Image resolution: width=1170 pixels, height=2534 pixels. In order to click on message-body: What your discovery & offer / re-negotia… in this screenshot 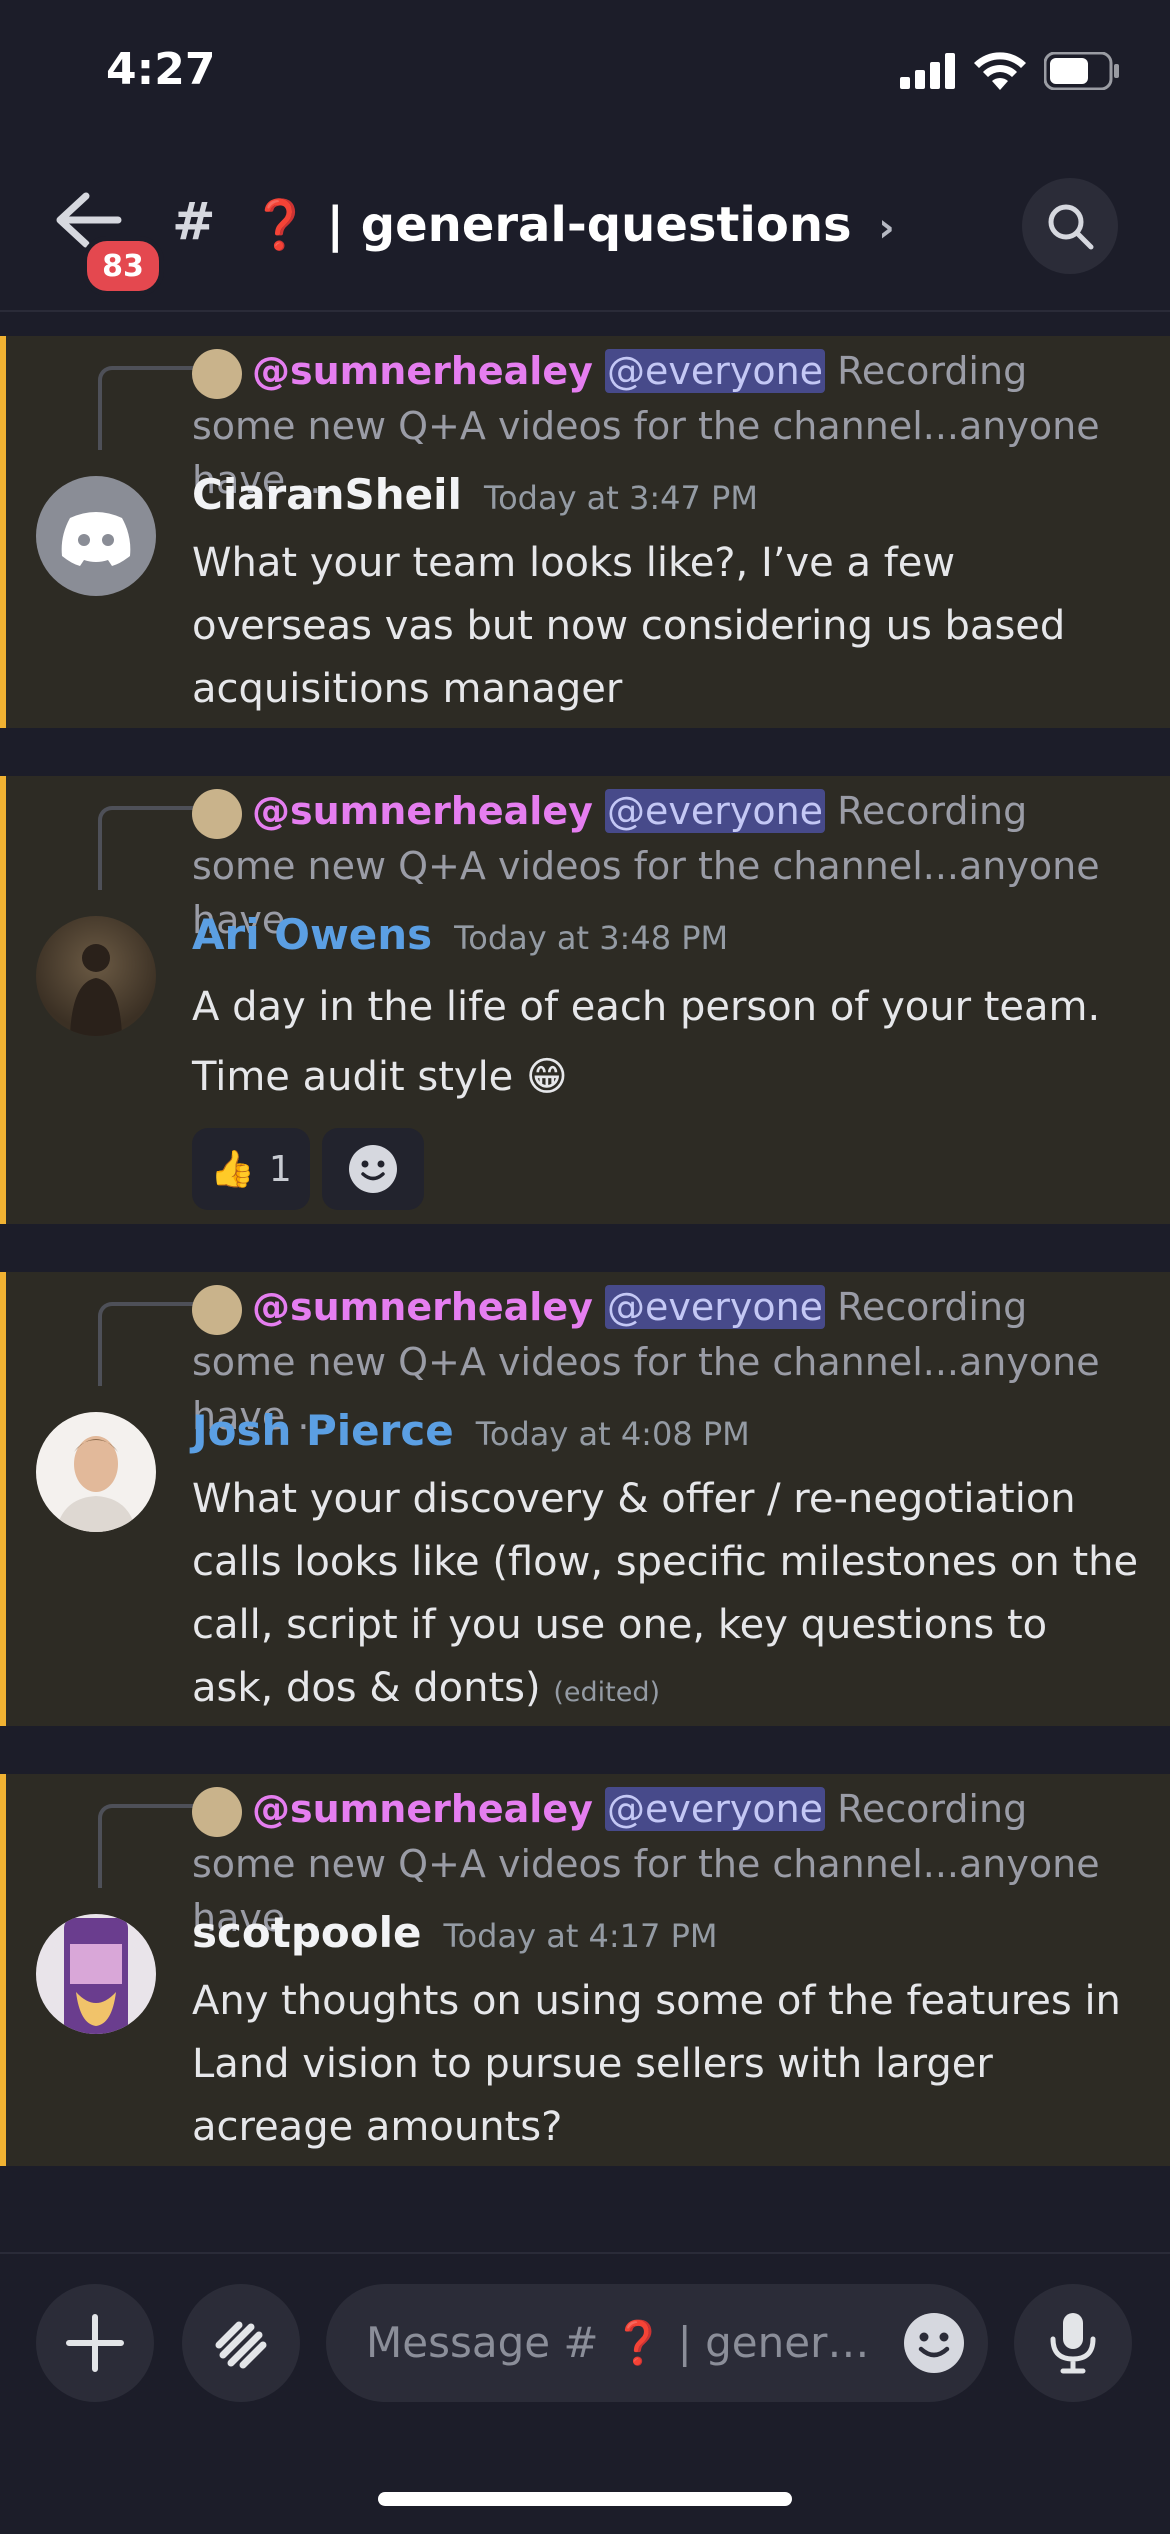, I will do `click(666, 1596)`.